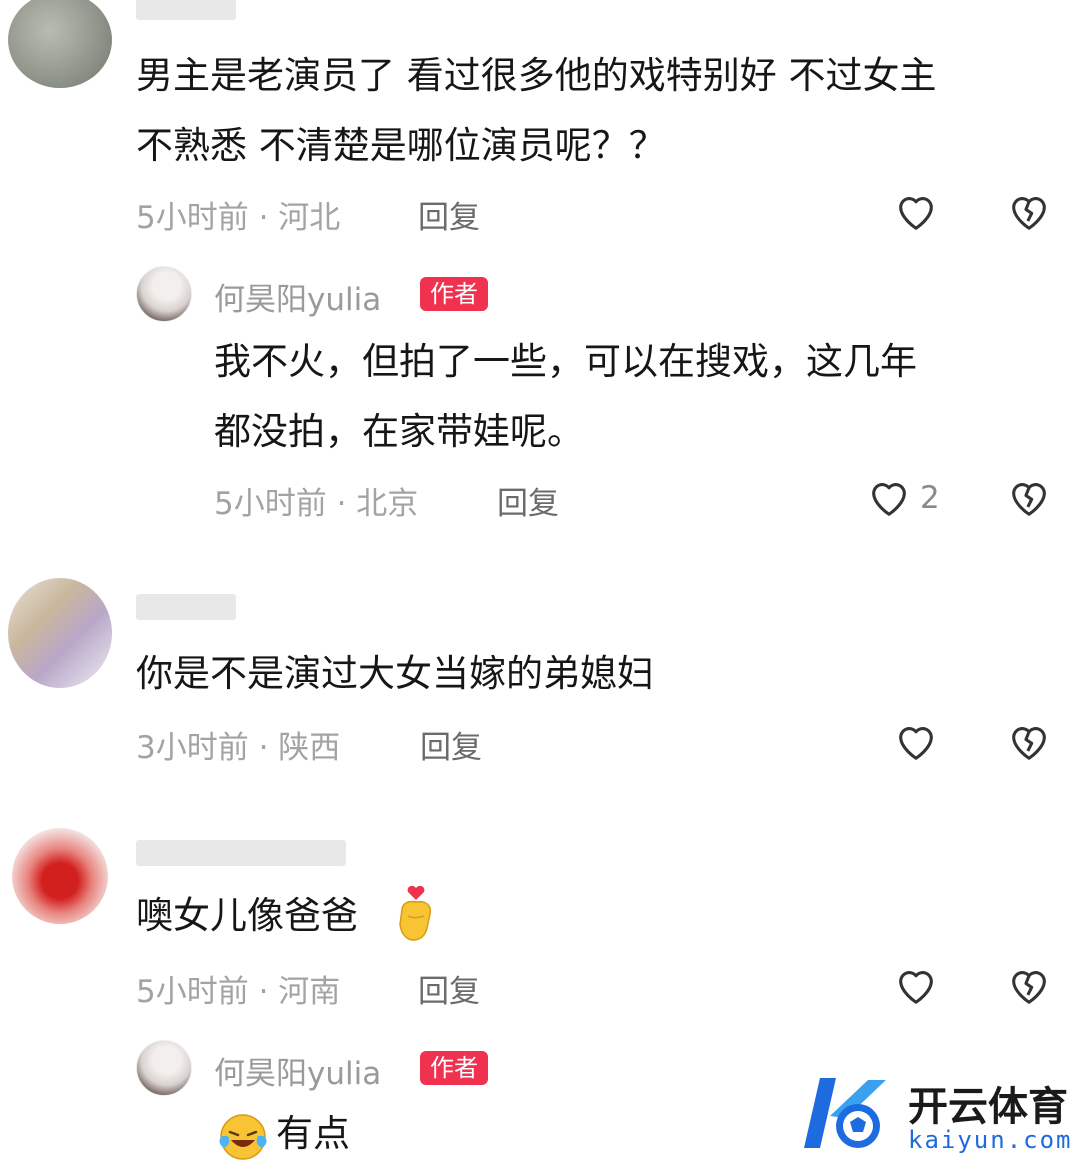  I want to click on like-count: 2, so click(930, 498).